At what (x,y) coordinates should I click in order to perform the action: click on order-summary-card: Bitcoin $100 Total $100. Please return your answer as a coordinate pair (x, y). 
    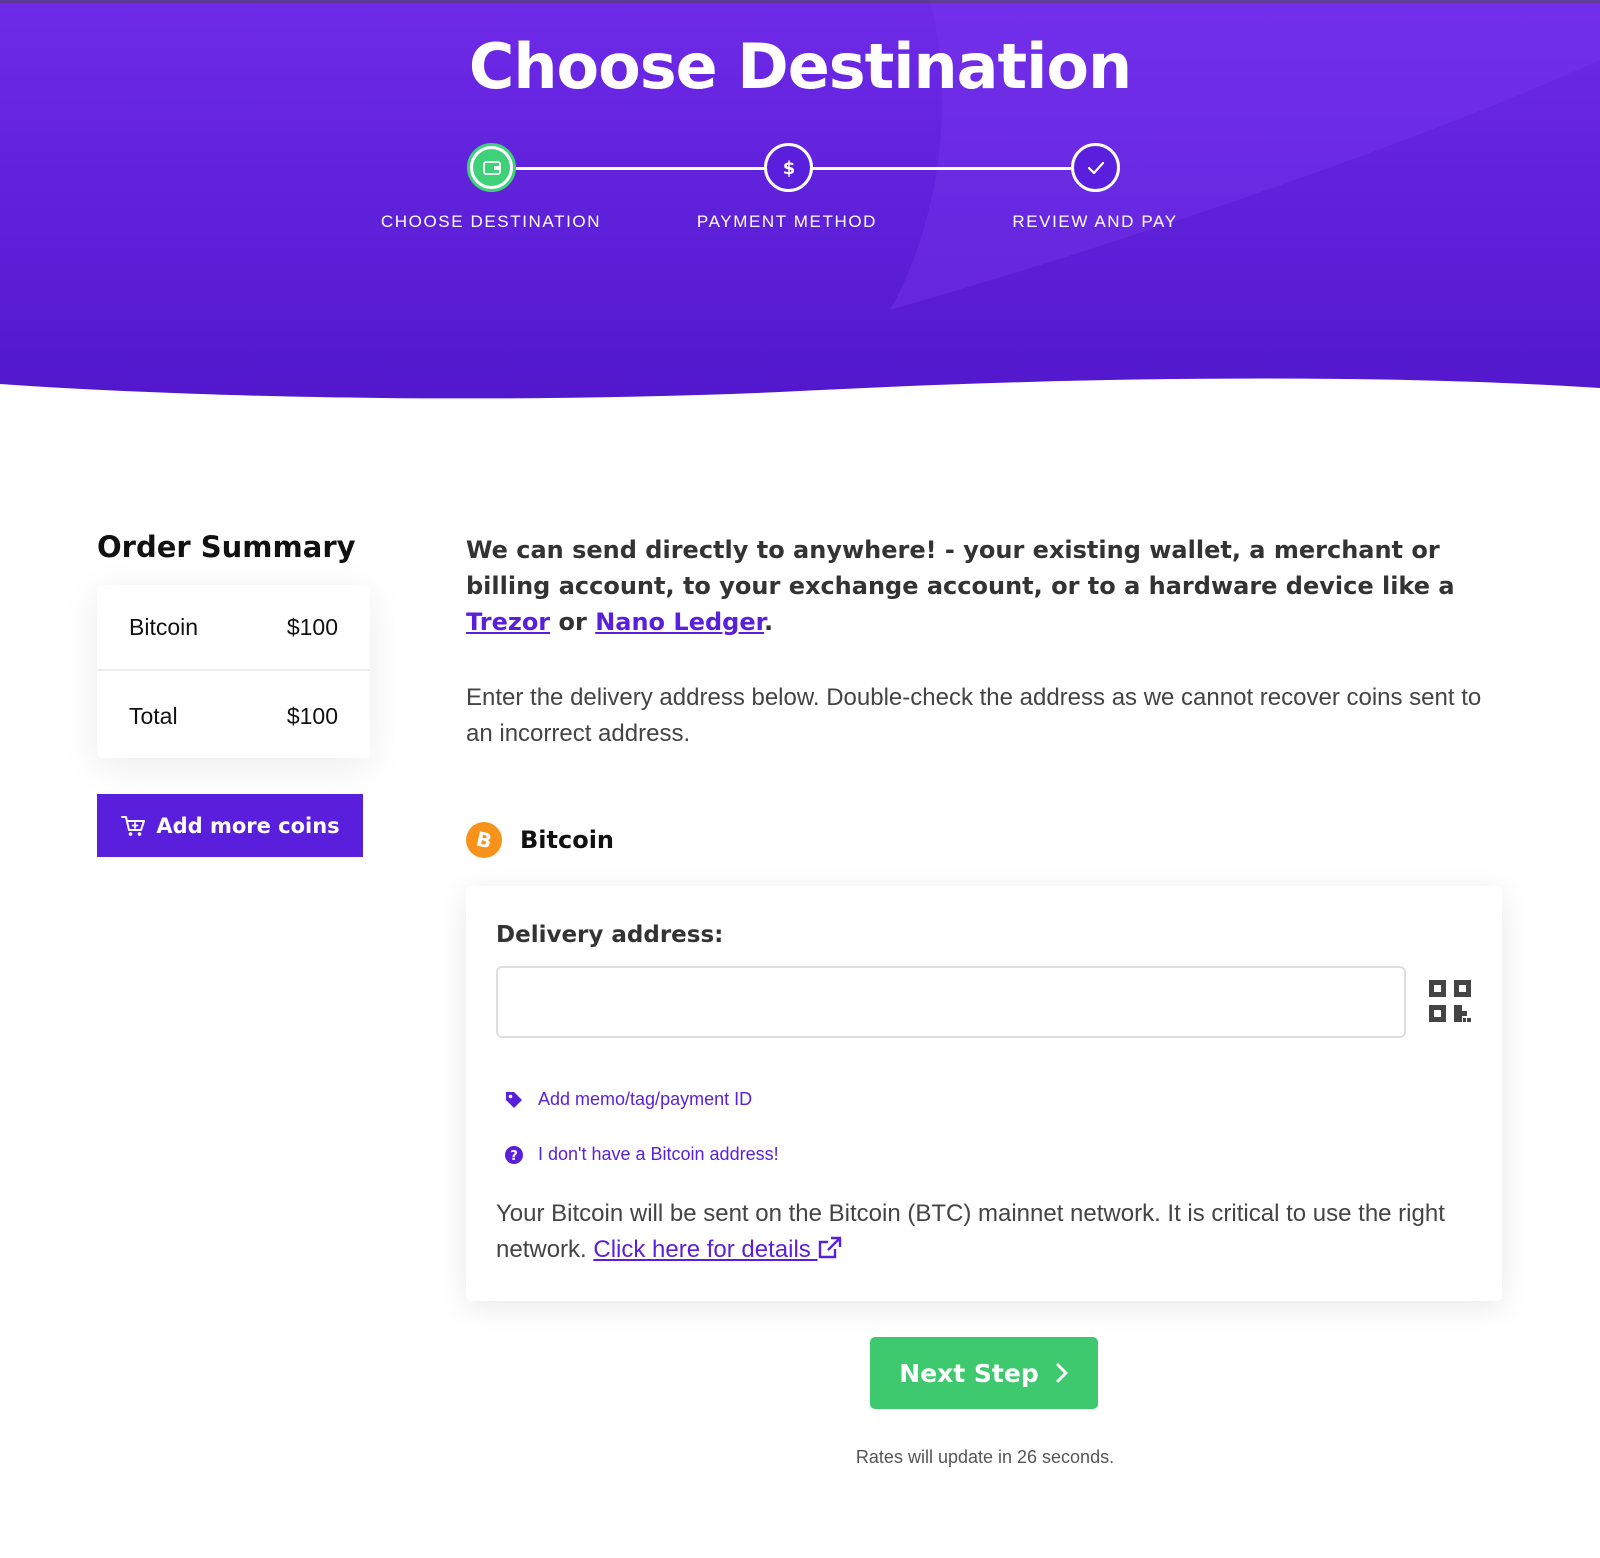
    Looking at the image, I should click on (233, 671).